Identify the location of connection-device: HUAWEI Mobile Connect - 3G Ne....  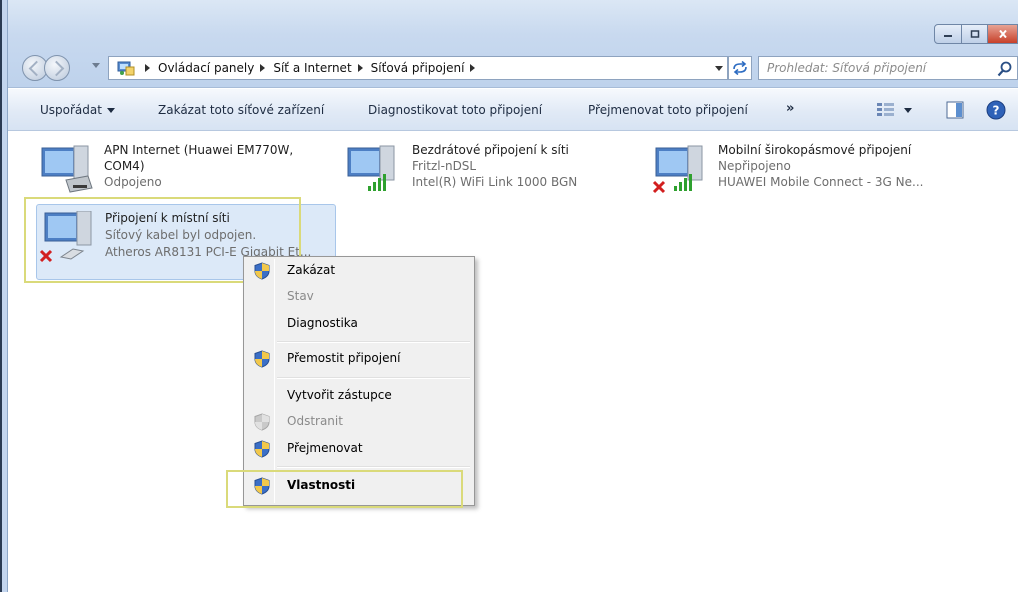
(821, 182).